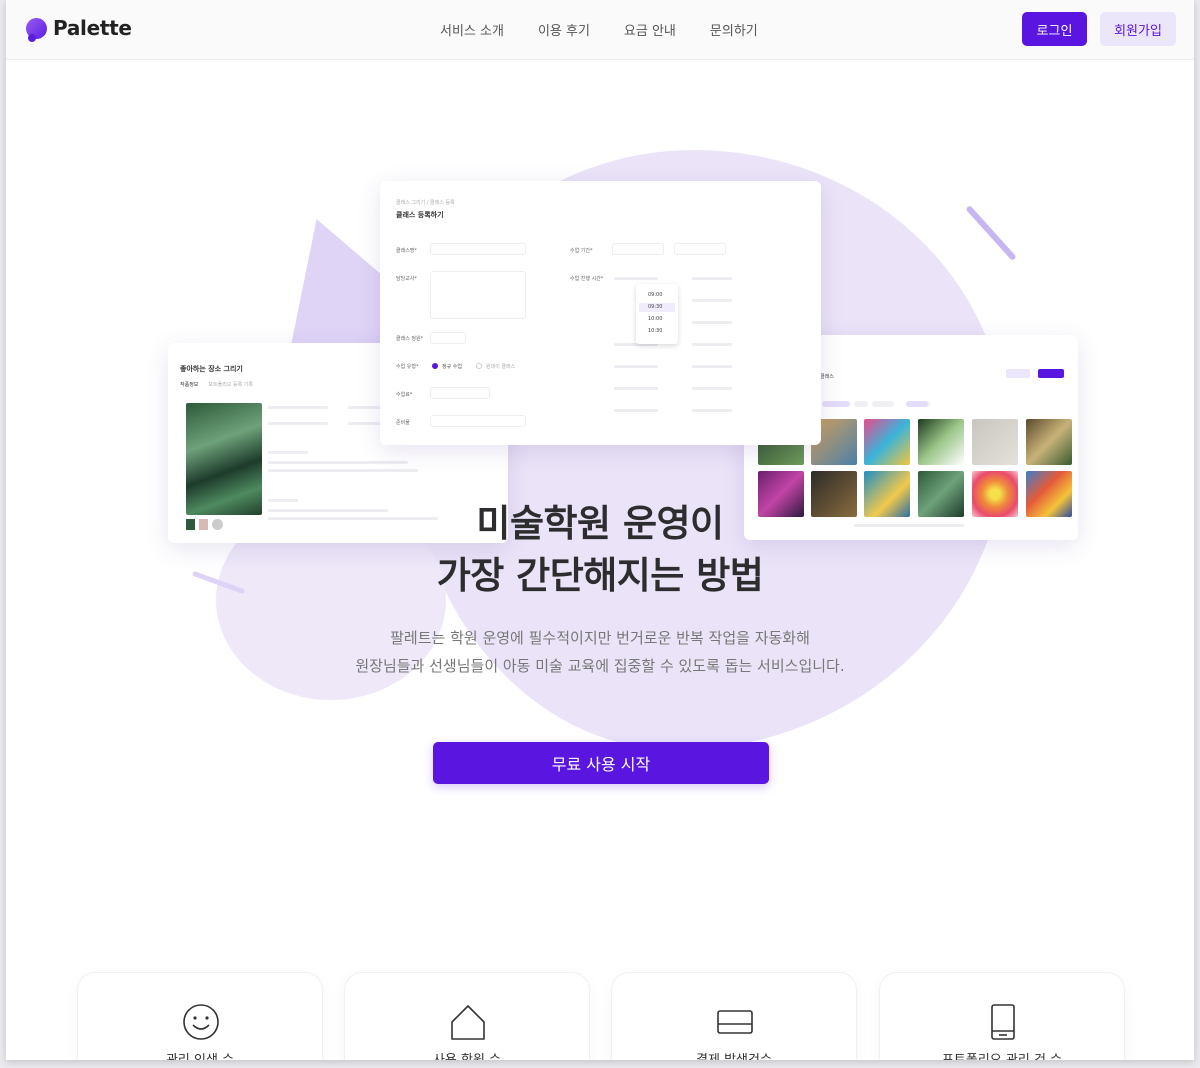 This screenshot has height=1068, width=1200. Describe the element at coordinates (655, 331) in the screenshot. I see `time-option: 10:30` at that location.